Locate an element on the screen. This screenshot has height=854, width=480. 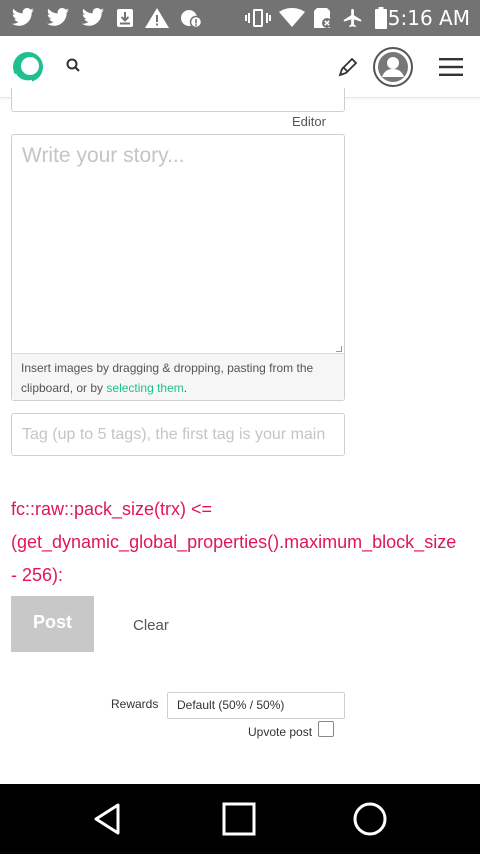
pen-icon is located at coordinates (348, 67).